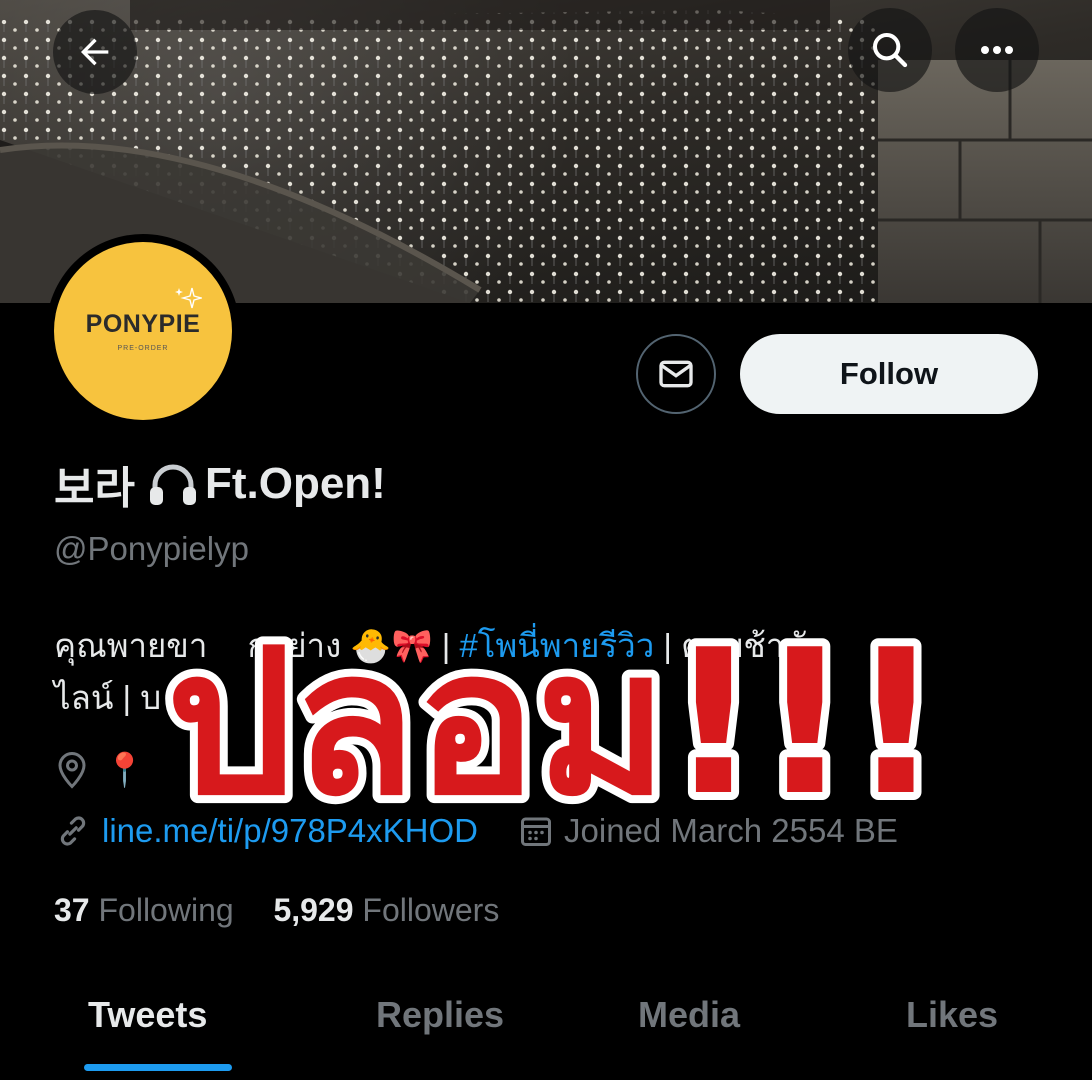 This screenshot has width=1092, height=1080. I want to click on profile-tabs: Tweets Replies Media Likes, so click(546, 1030).